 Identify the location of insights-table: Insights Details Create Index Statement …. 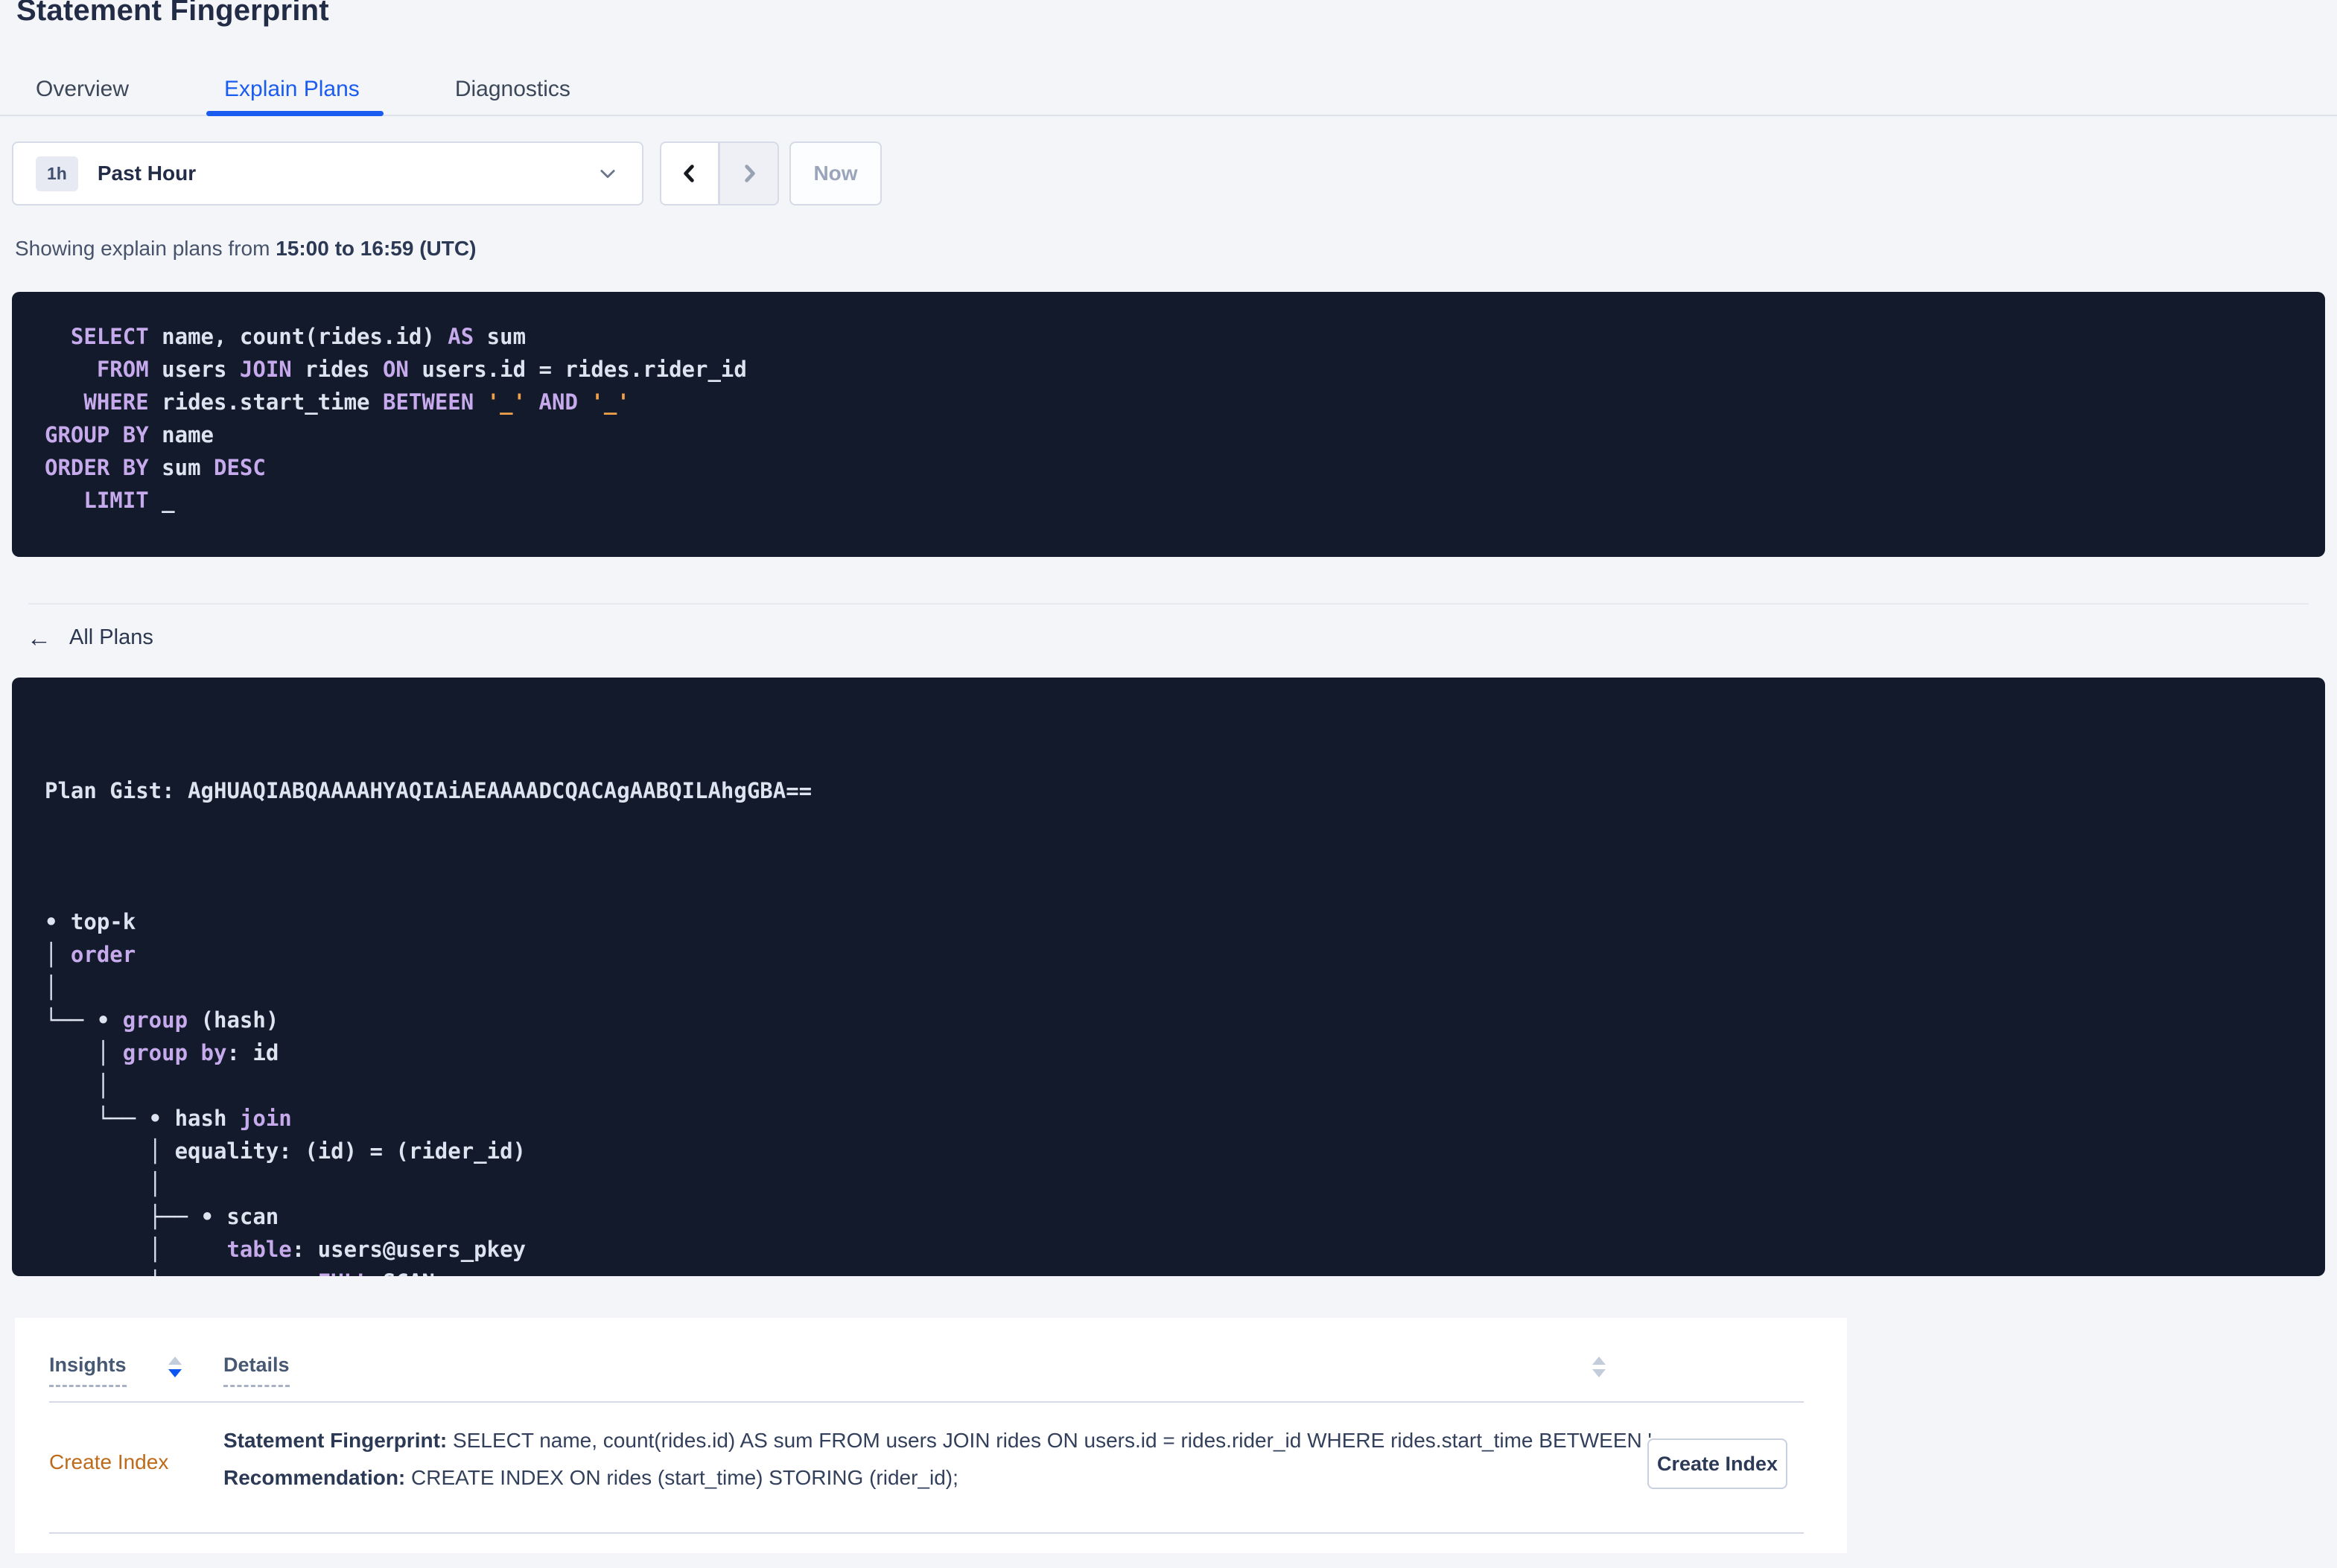
(931, 1435).